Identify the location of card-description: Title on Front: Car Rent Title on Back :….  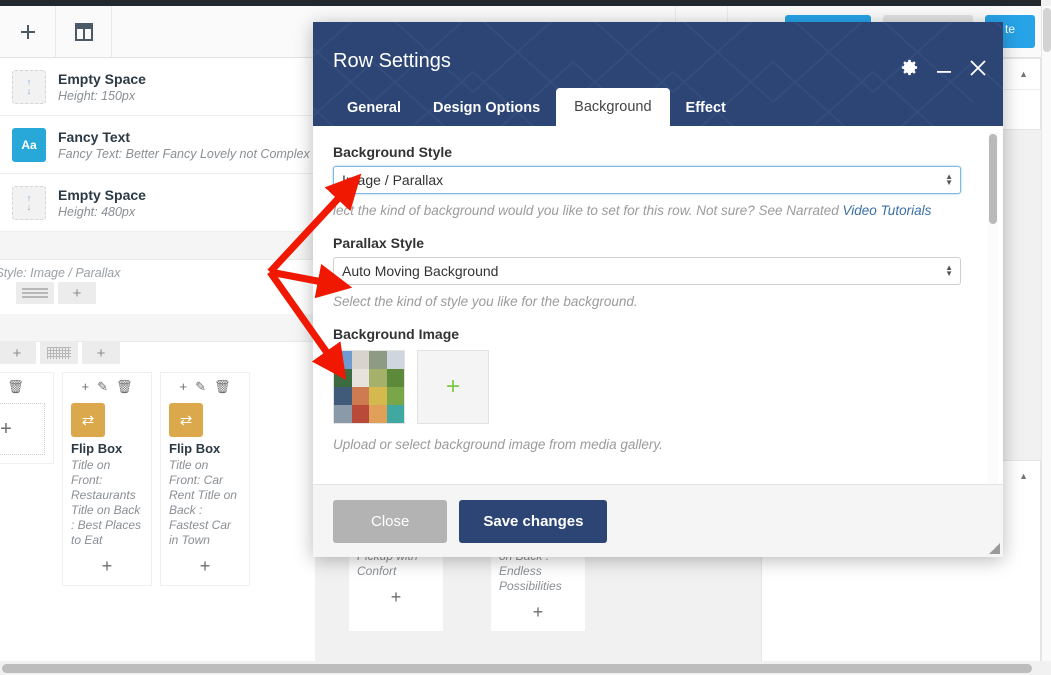
(203, 502).